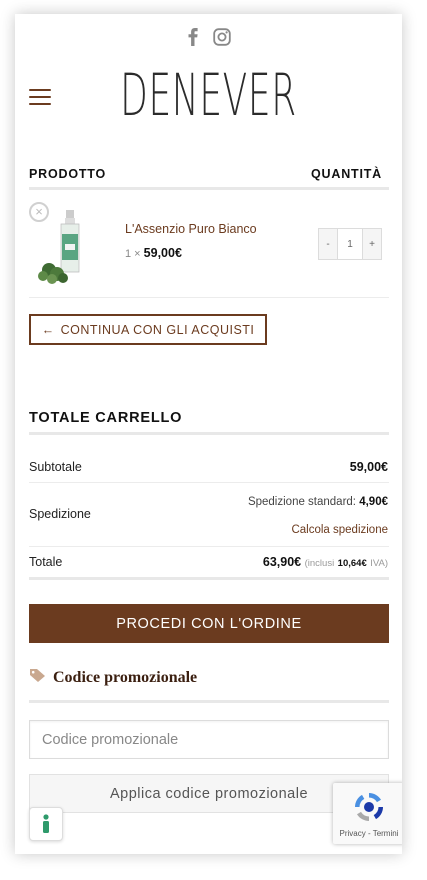 The width and height of the screenshot is (427, 880). Describe the element at coordinates (346, 174) in the screenshot. I see `column-quantity: QUANTITÀ` at that location.